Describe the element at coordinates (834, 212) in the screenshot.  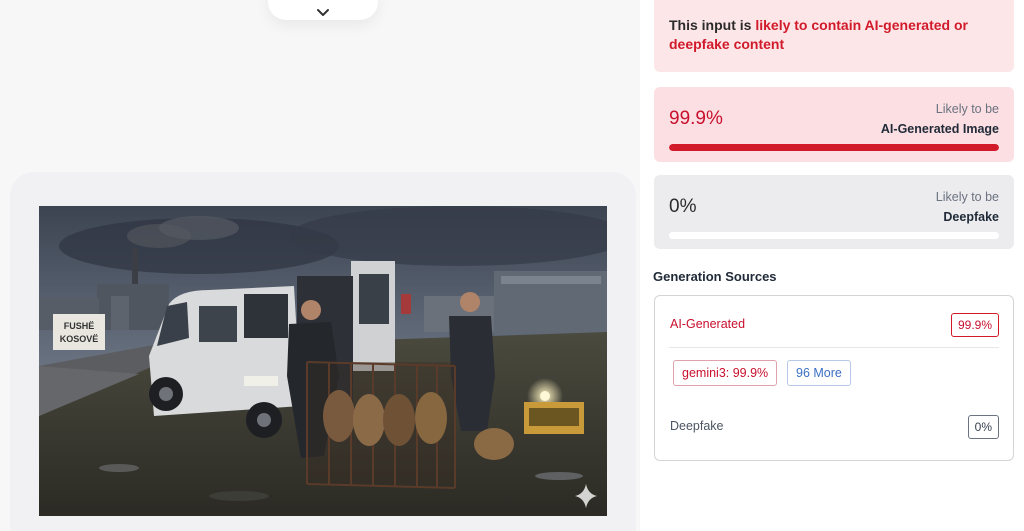
I see `deepfake-score-card: 0% Likely to be Deepfake` at that location.